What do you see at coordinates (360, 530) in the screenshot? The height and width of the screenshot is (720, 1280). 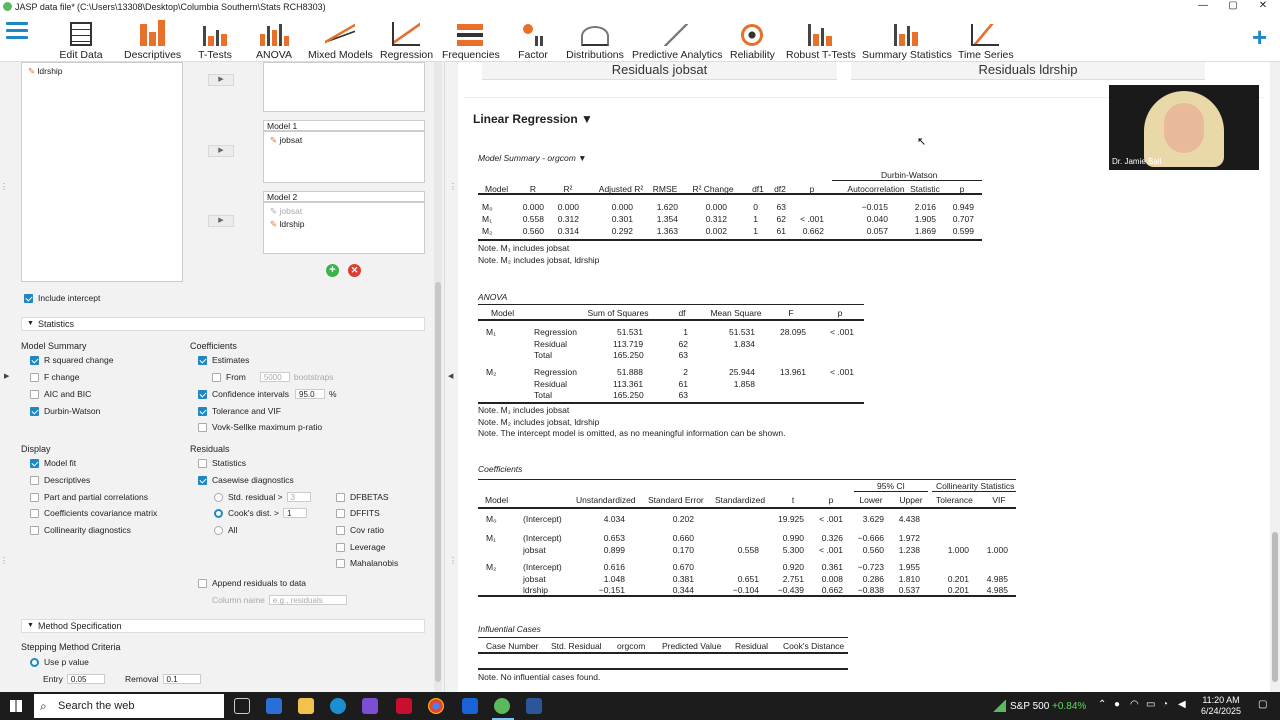 I see `cov-ratio-checkbox: Cov ratio` at bounding box center [360, 530].